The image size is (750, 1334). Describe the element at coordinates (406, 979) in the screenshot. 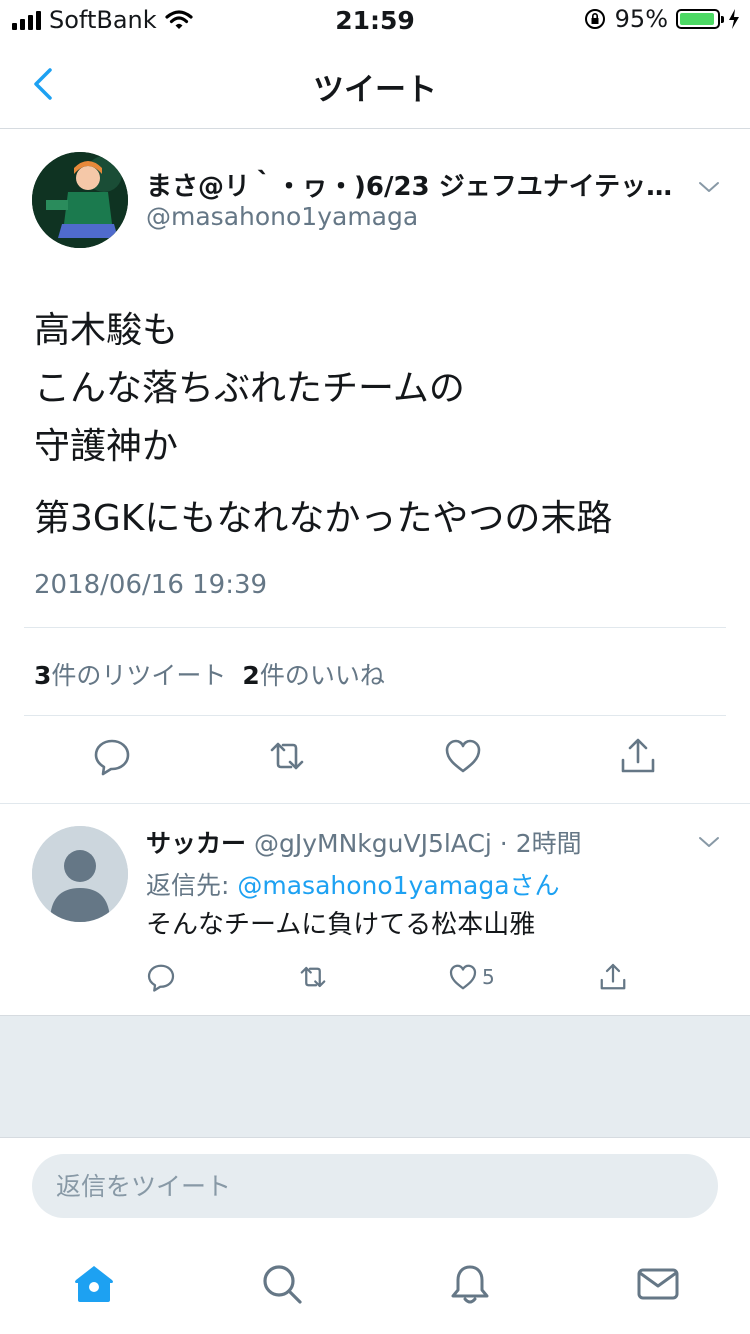

I see `reply-actions: 5` at that location.